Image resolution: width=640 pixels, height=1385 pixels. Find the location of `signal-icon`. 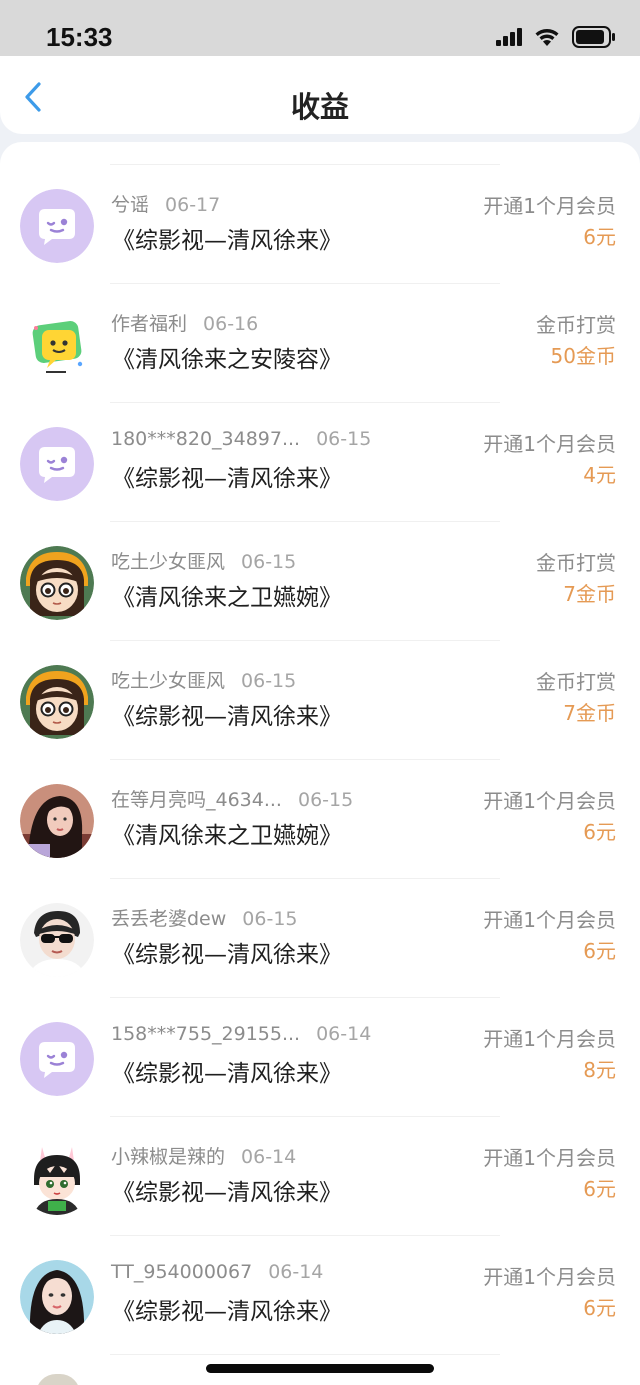

signal-icon is located at coordinates (509, 37).